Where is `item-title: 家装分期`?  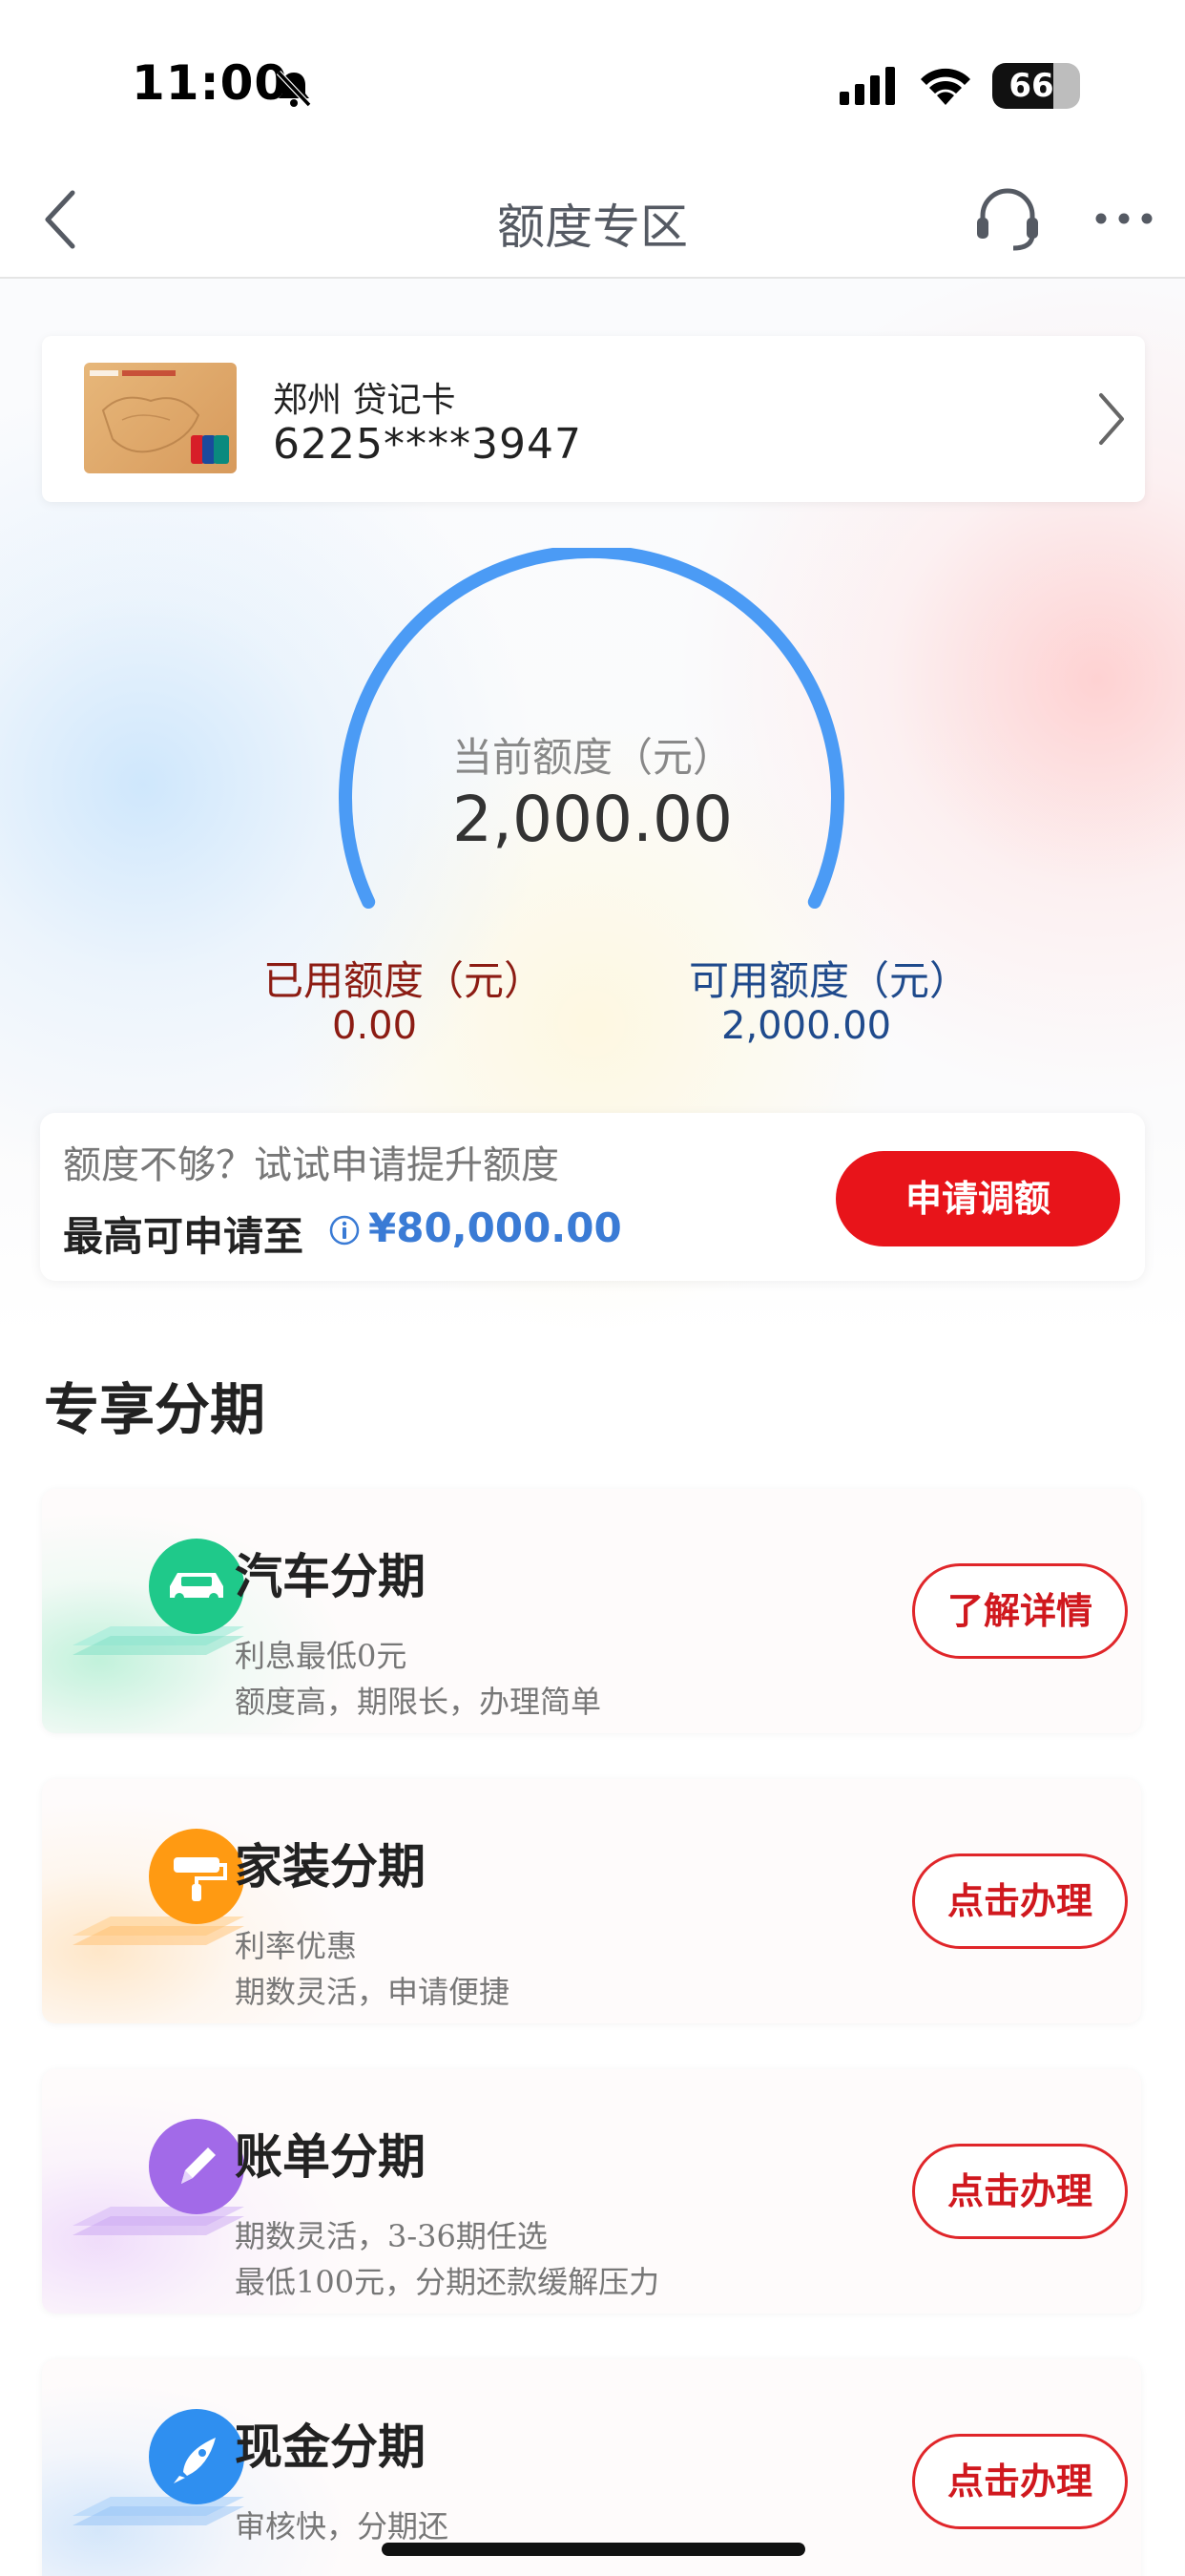 item-title: 家装分期 is located at coordinates (330, 1867).